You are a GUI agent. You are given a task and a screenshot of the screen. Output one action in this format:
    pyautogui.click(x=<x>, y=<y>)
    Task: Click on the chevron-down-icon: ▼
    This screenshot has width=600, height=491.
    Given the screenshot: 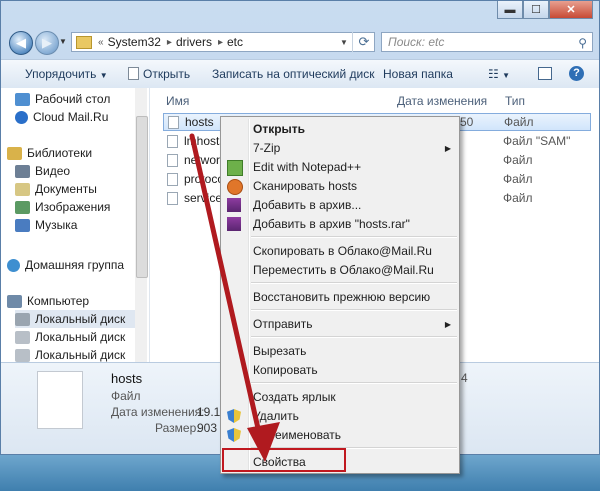 What is the action you would take?
    pyautogui.click(x=103, y=75)
    